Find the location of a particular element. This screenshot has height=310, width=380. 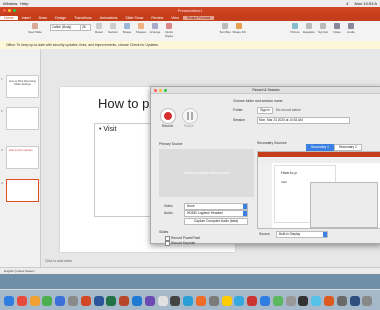

minimize-window-icon is located at coordinates (160, 90).